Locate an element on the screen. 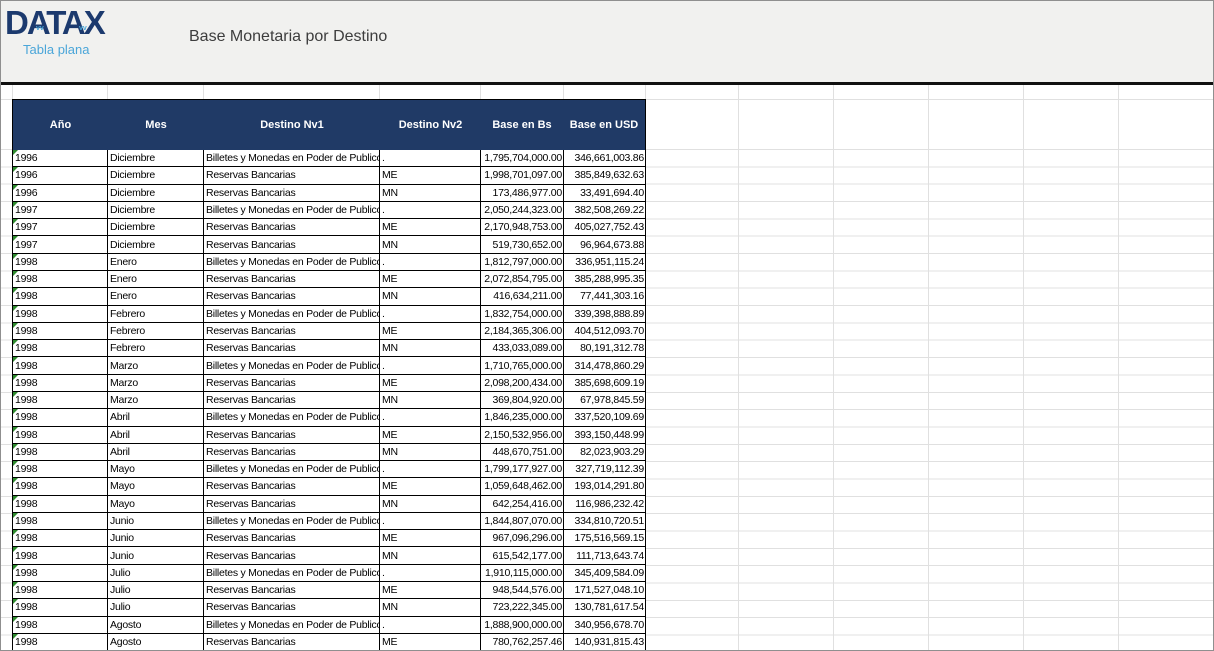 The image size is (1214, 651). cell-mes: Junio is located at coordinates (156, 521).